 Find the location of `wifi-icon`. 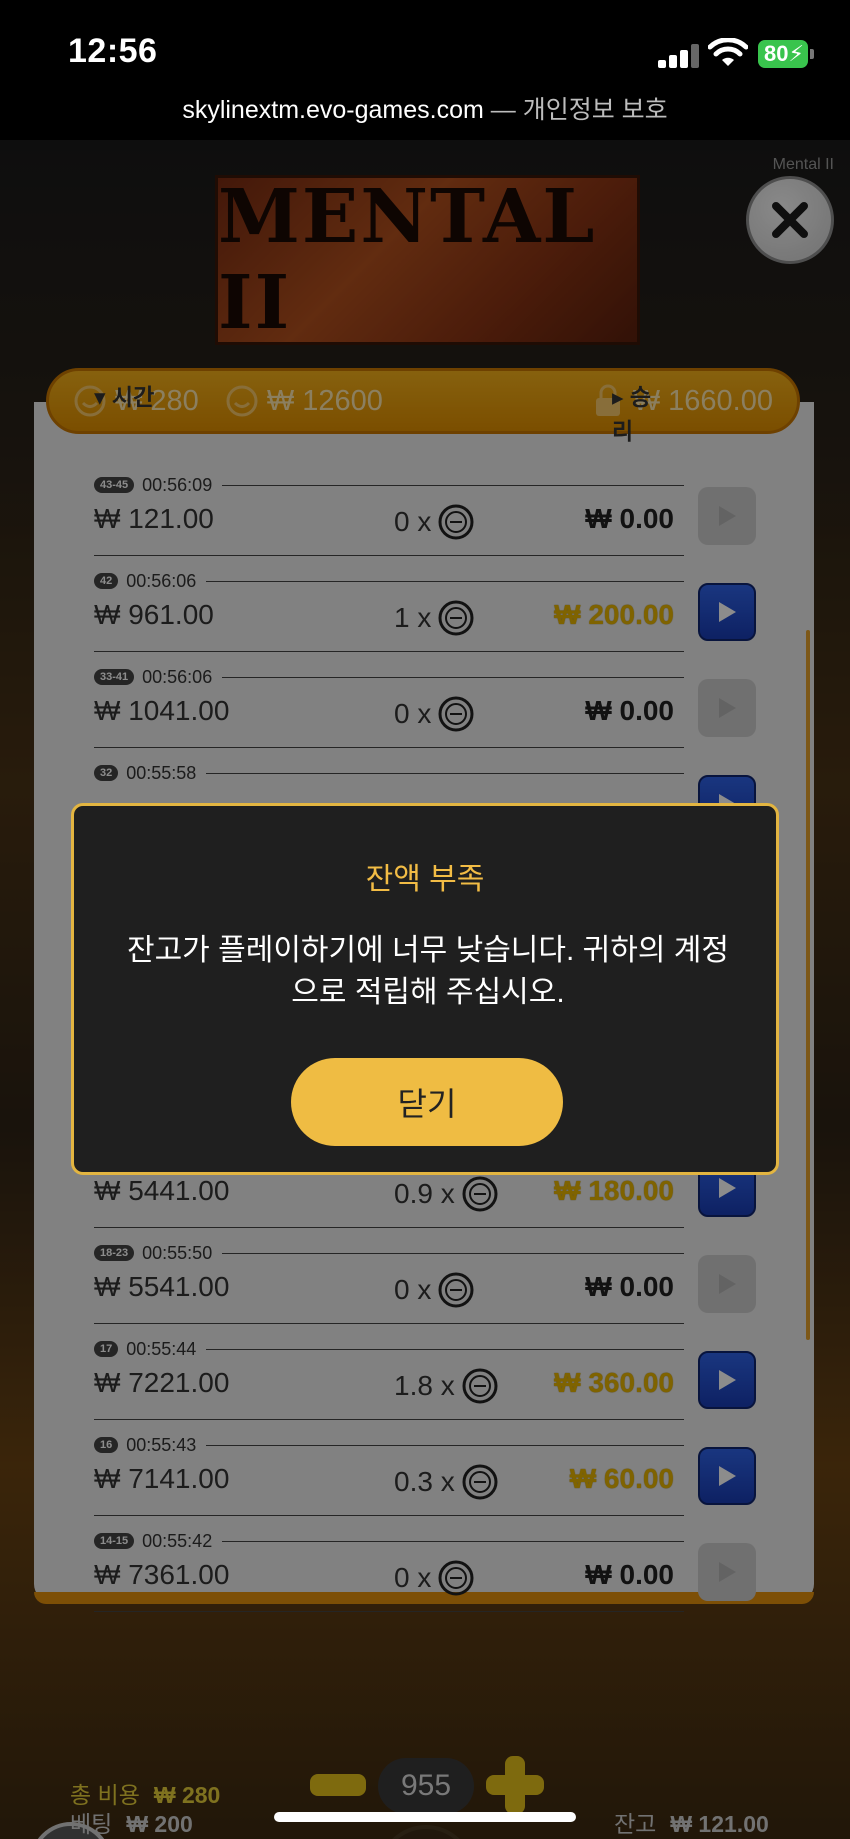

wifi-icon is located at coordinates (728, 52).